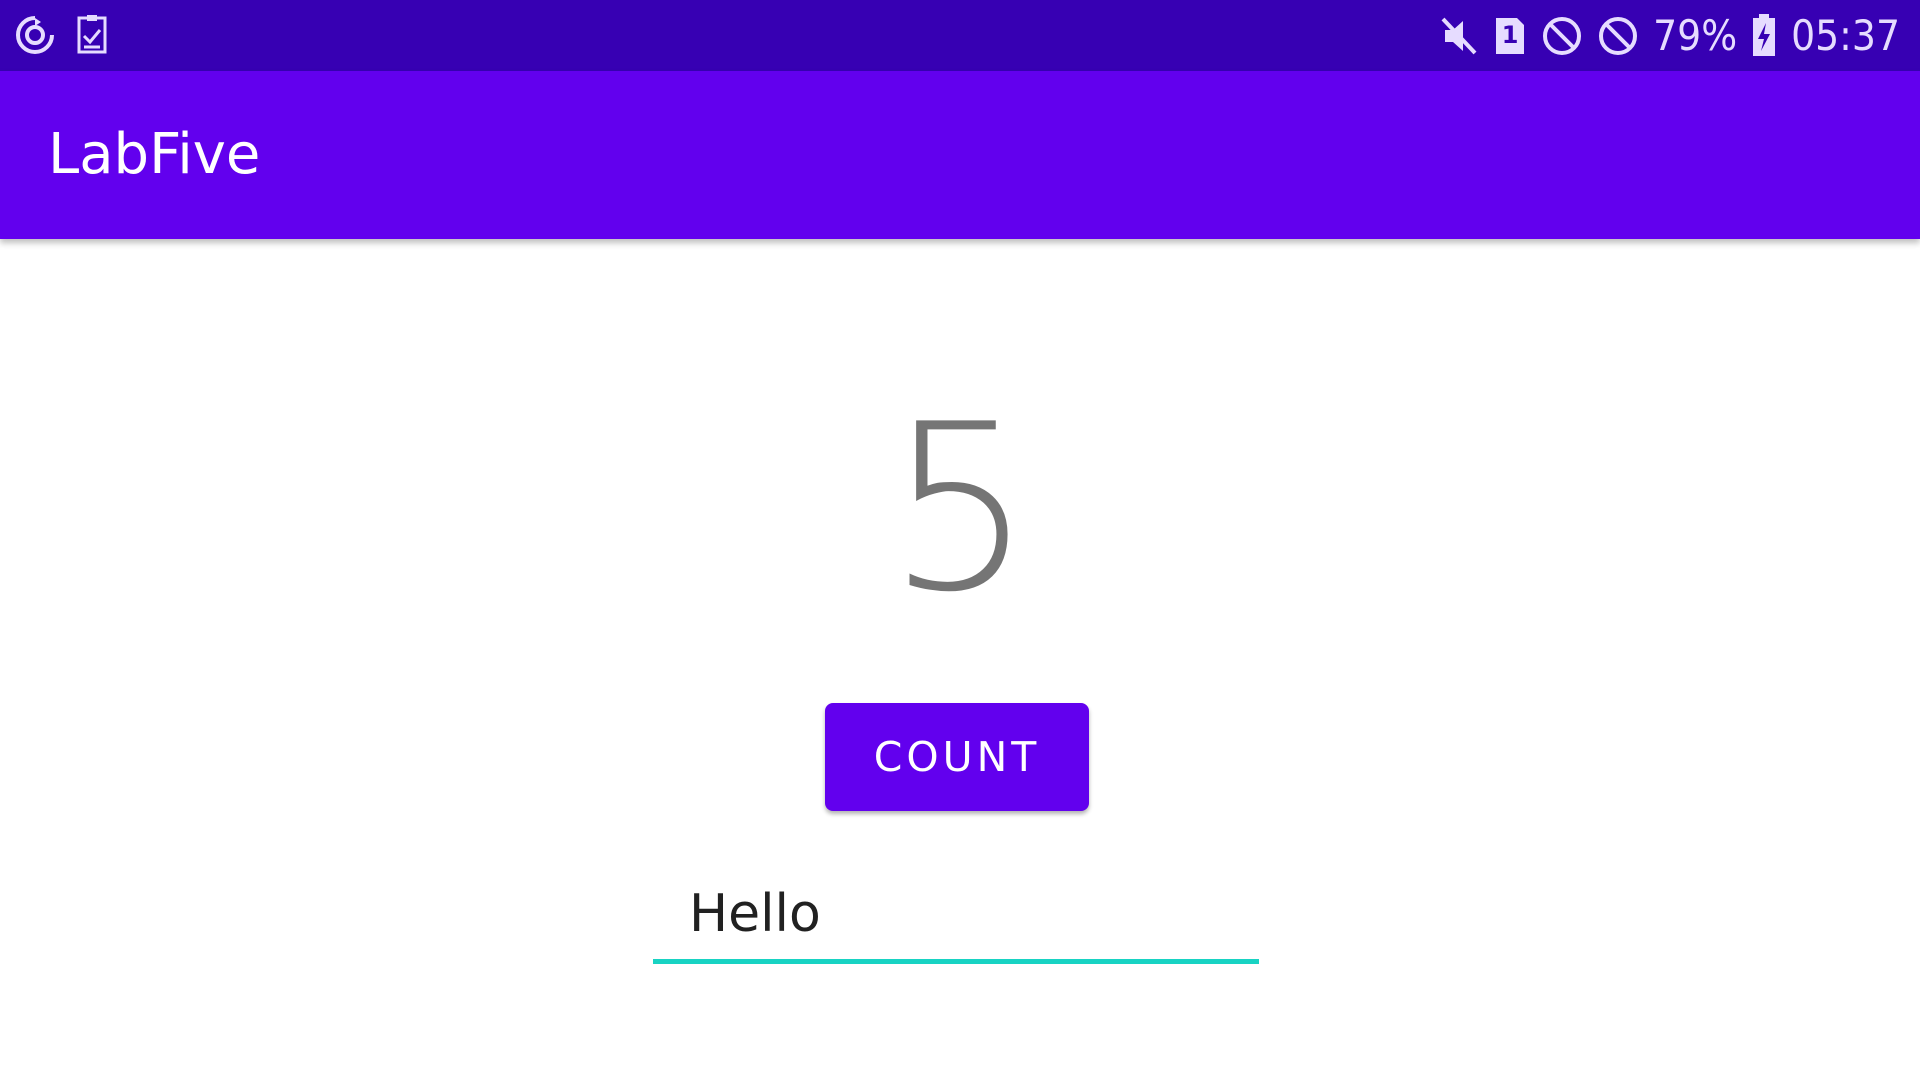 The height and width of the screenshot is (1080, 1920). What do you see at coordinates (35, 35) in the screenshot?
I see `sync-icon` at bounding box center [35, 35].